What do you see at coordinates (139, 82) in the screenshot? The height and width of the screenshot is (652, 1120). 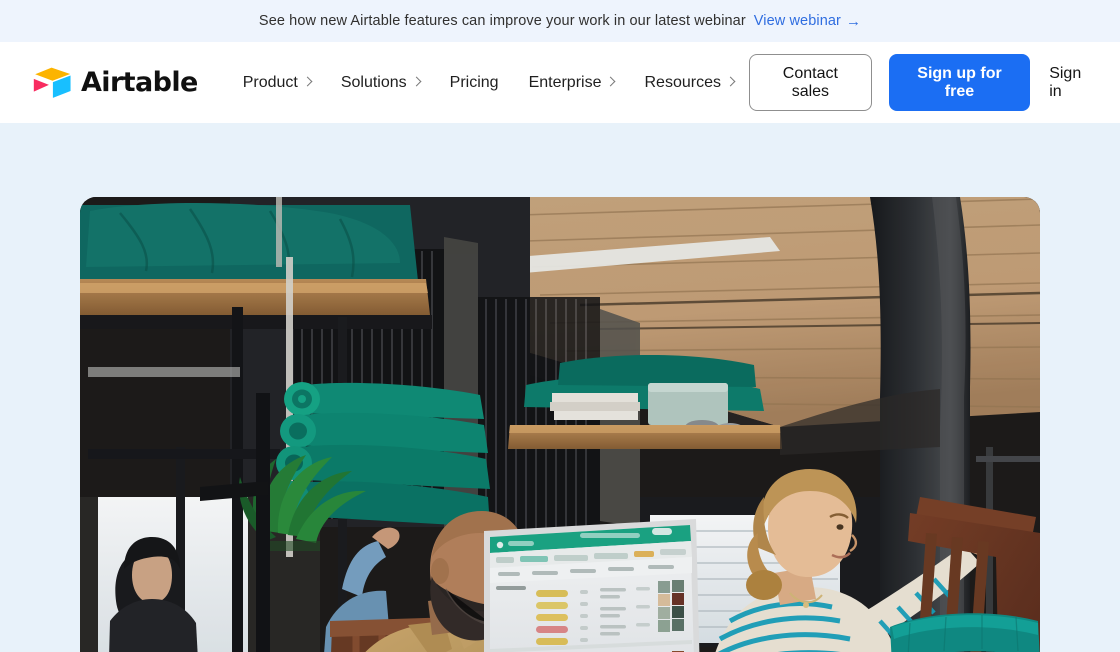 I see `logo-wordmark: Airtable` at bounding box center [139, 82].